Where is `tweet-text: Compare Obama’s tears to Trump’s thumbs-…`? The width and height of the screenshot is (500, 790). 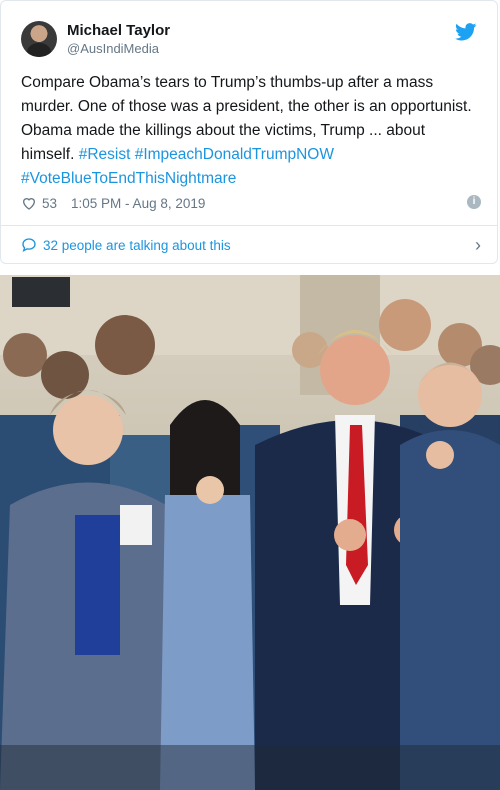
tweet-text: Compare Obama’s tears to Trump’s thumbs-… is located at coordinates (251, 131).